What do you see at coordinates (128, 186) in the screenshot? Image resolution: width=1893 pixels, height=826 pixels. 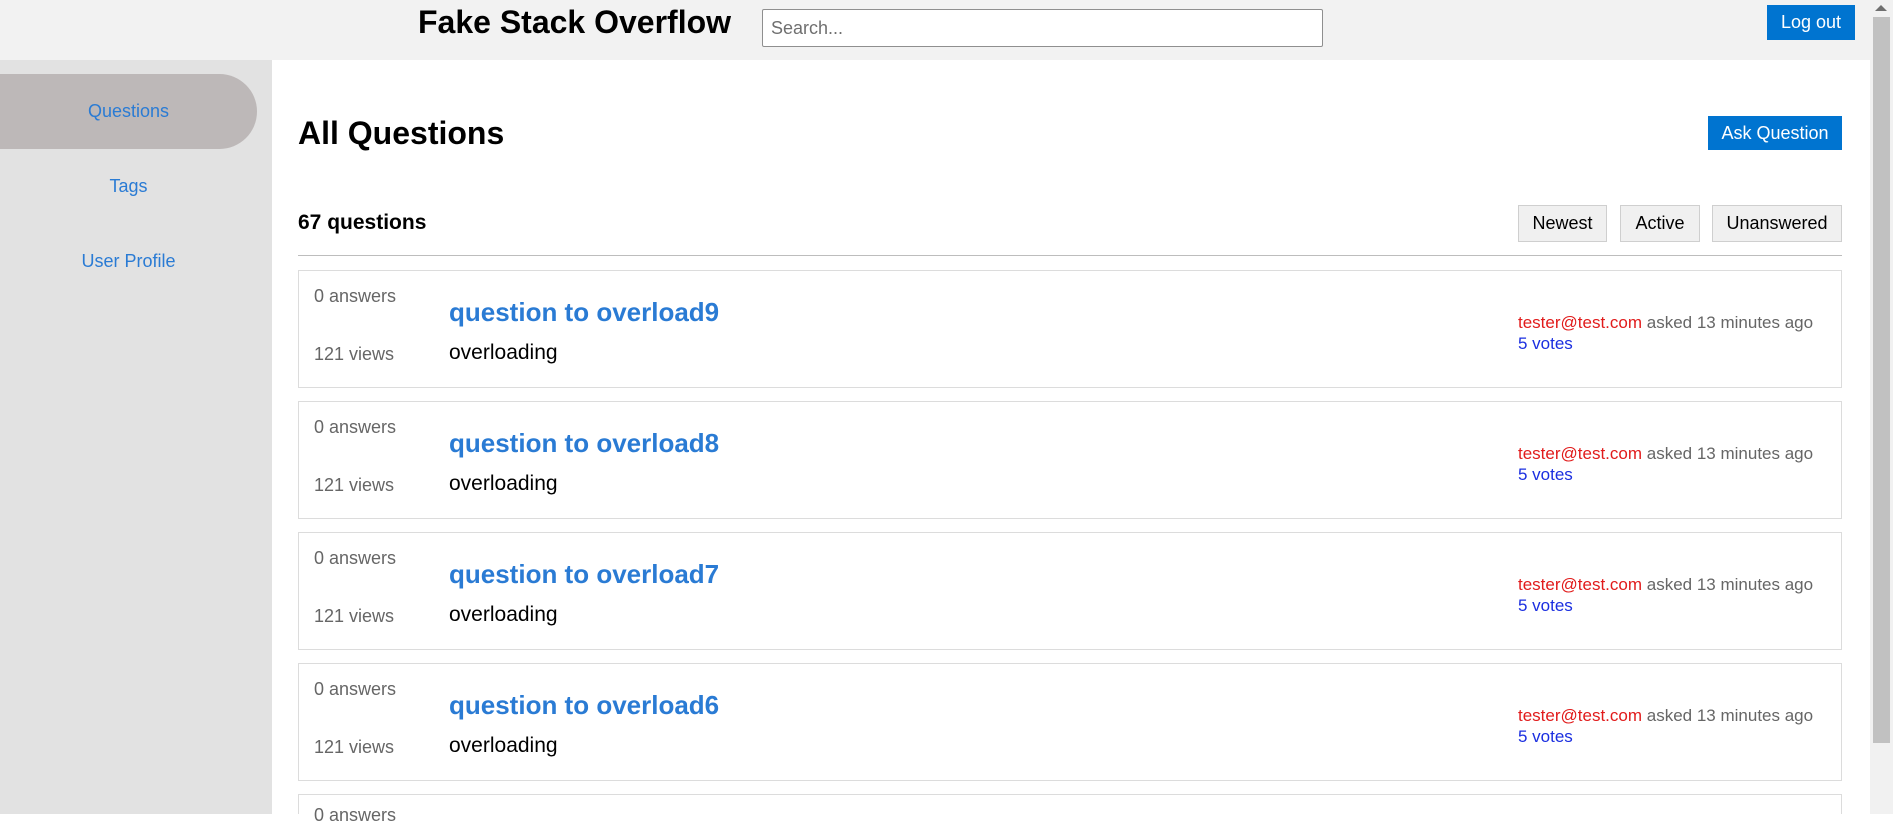 I see `sidebar-item-tags: Tags` at bounding box center [128, 186].